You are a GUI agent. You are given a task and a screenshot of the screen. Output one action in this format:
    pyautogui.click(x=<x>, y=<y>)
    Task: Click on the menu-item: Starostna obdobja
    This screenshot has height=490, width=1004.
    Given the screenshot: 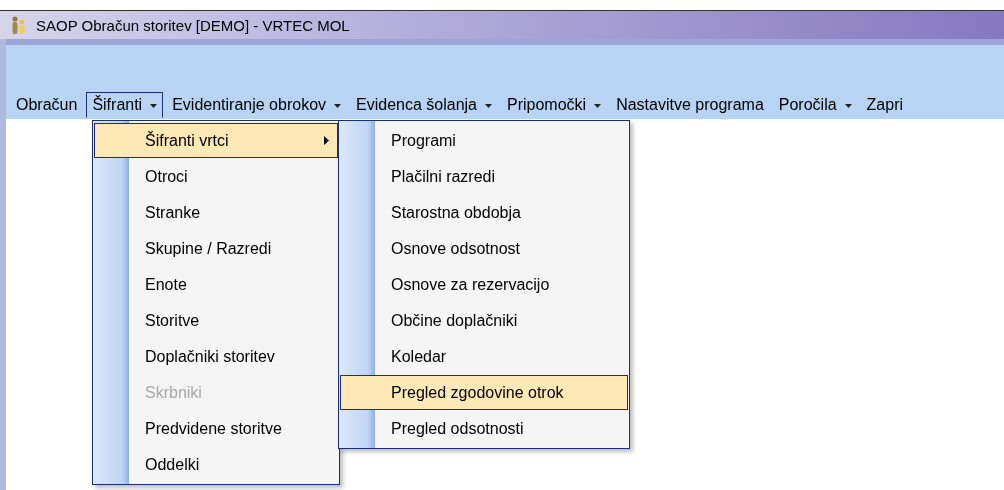 What is the action you would take?
    pyautogui.click(x=484, y=212)
    